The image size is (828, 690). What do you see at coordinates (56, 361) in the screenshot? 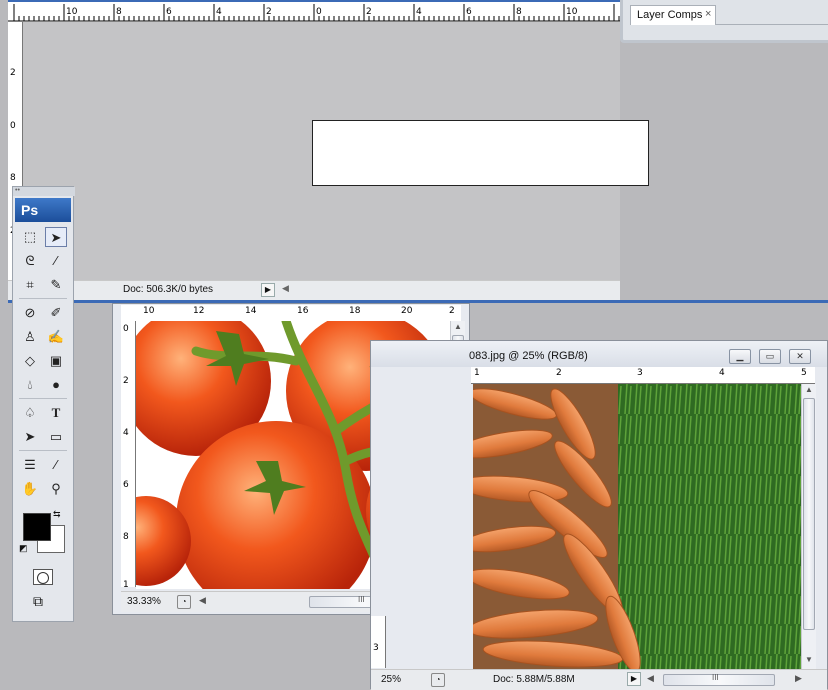
I see `gradient-tool-icon: ▣` at bounding box center [56, 361].